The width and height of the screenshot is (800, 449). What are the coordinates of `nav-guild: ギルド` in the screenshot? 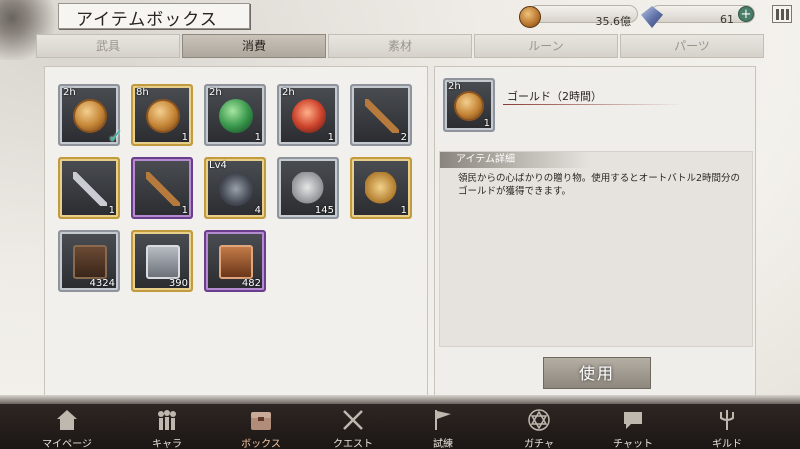 It's located at (727, 426).